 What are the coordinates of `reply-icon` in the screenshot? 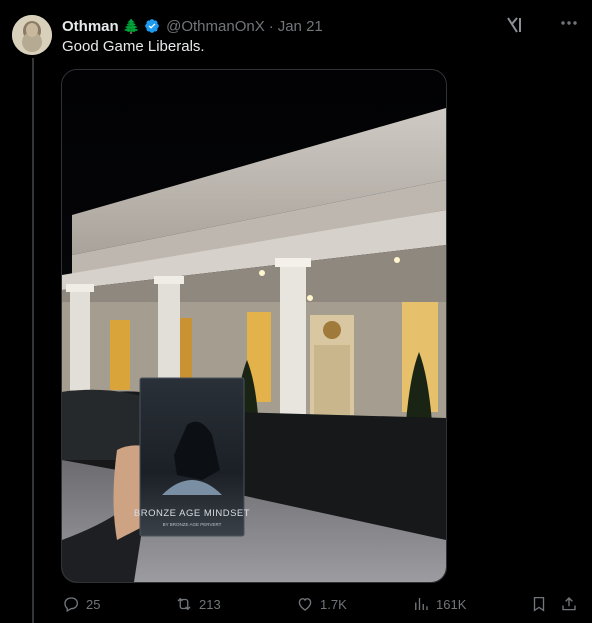 It's located at (71, 605).